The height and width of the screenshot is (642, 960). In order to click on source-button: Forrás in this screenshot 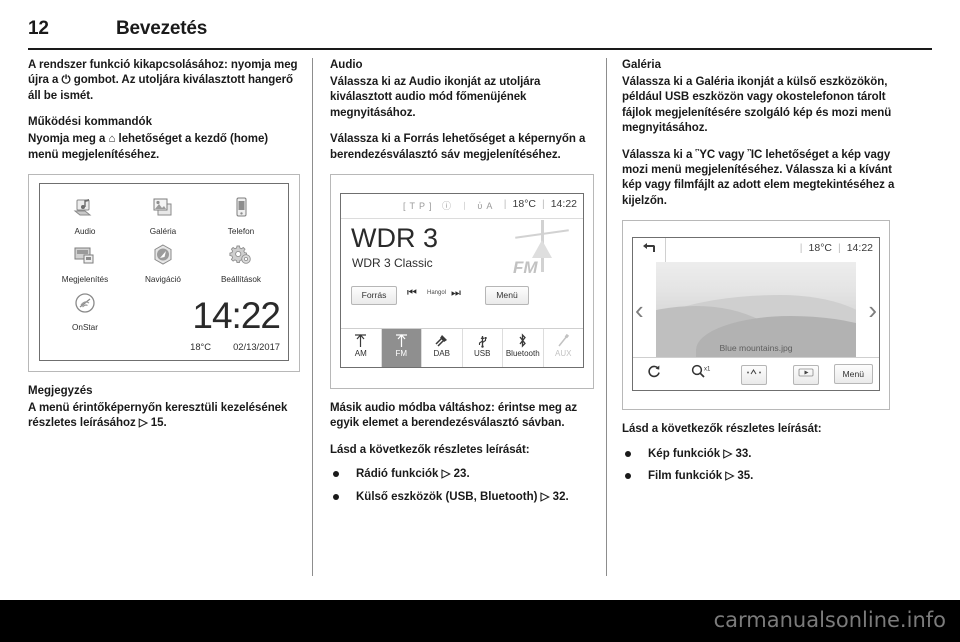, I will do `click(374, 296)`.